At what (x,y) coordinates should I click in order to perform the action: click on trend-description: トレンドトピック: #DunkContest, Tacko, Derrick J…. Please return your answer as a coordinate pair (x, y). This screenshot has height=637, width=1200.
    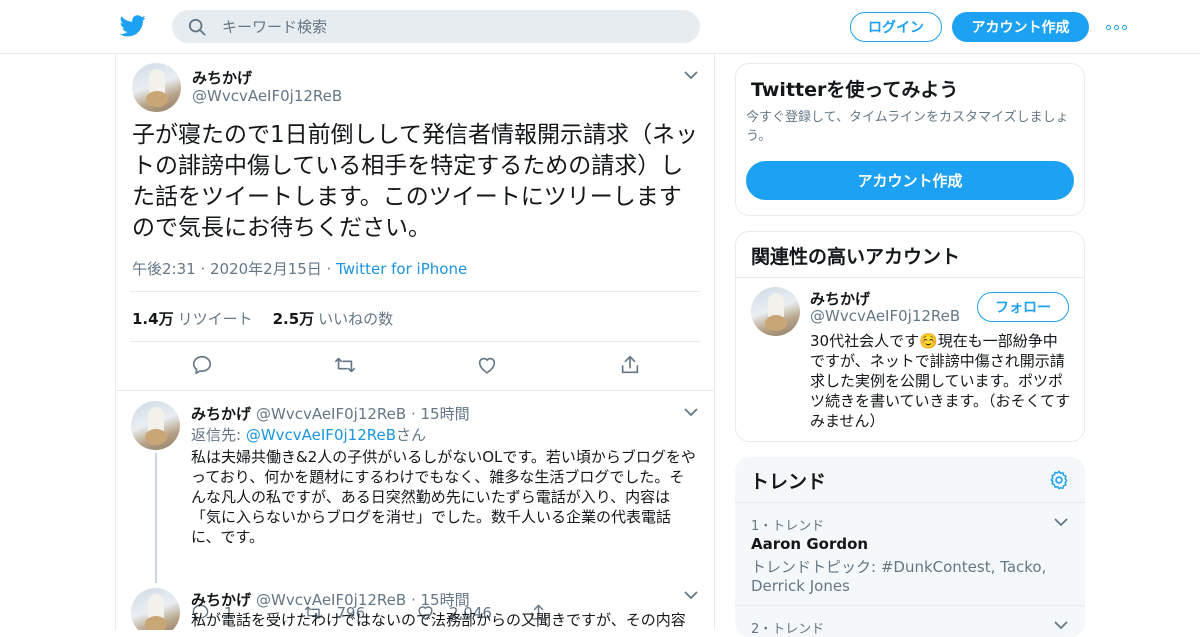
    Looking at the image, I should click on (899, 576).